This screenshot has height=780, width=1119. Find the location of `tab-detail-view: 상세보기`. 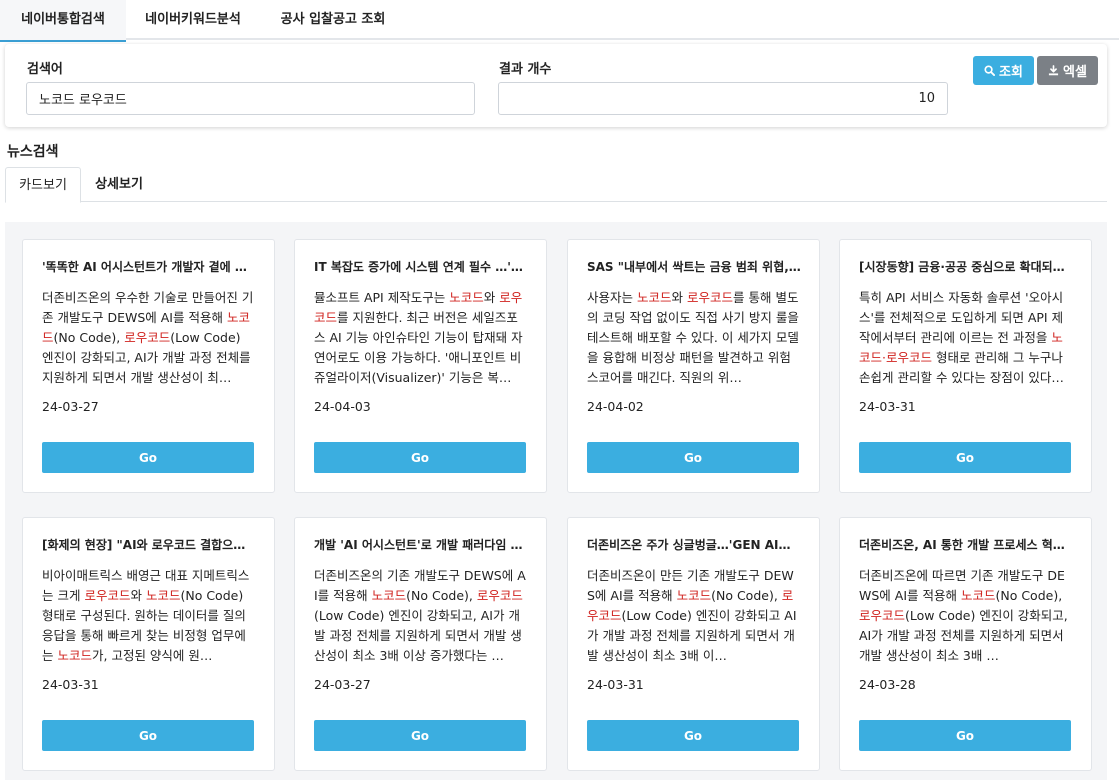

tab-detail-view: 상세보기 is located at coordinates (119, 184).